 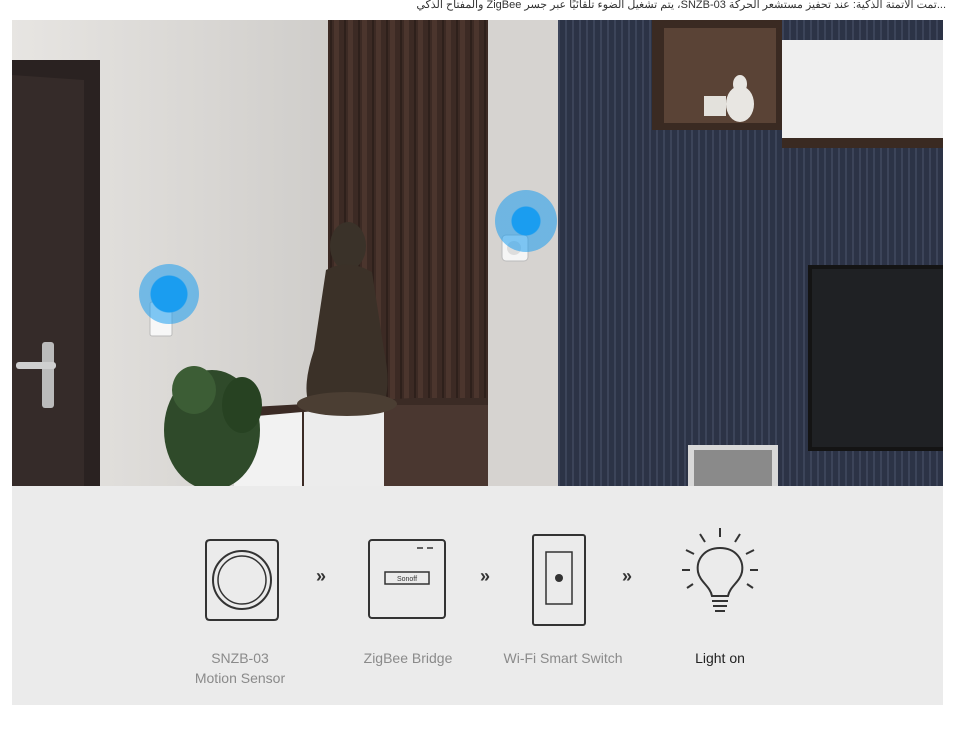 What do you see at coordinates (240, 678) in the screenshot?
I see `flow-label-line2: Motion Sensor` at bounding box center [240, 678].